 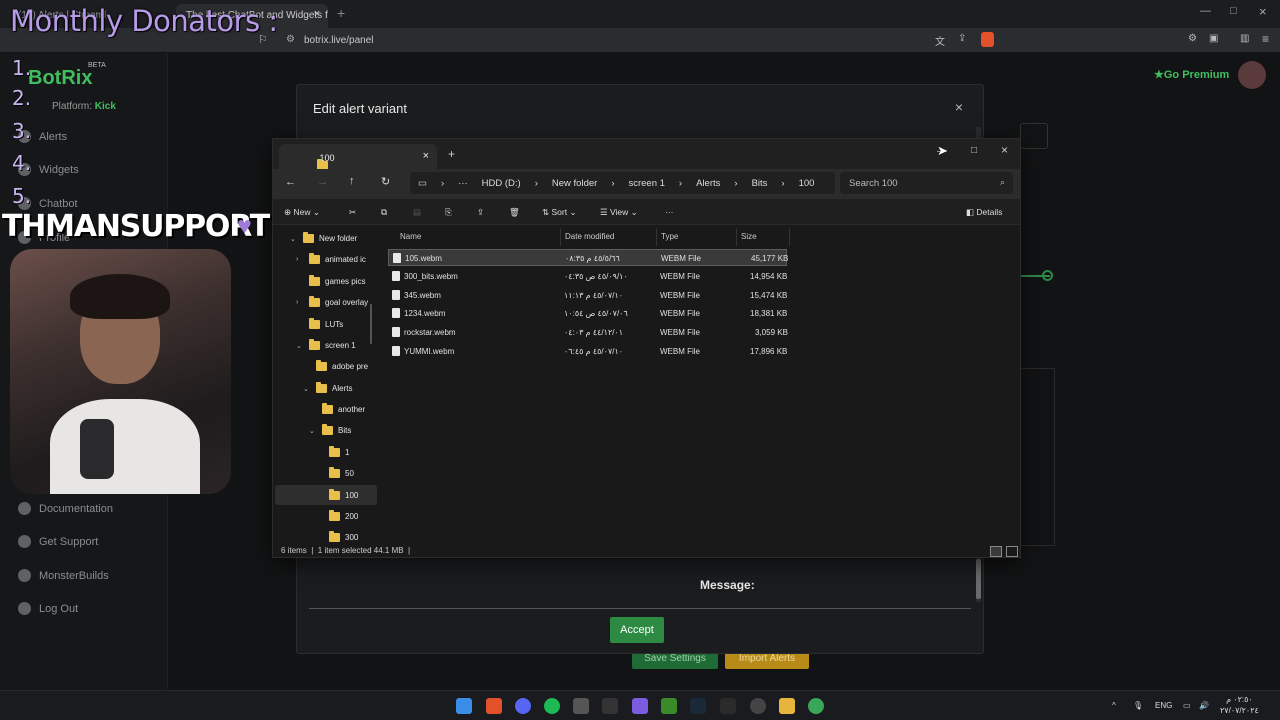 What do you see at coordinates (1191, 74) in the screenshot?
I see `go-premium-link: ★Go Premium` at bounding box center [1191, 74].